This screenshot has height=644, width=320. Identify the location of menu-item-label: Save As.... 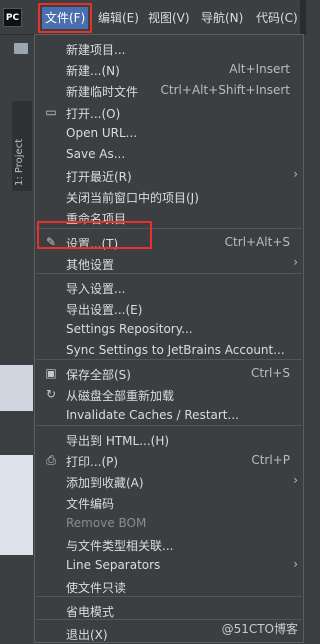
(96, 154).